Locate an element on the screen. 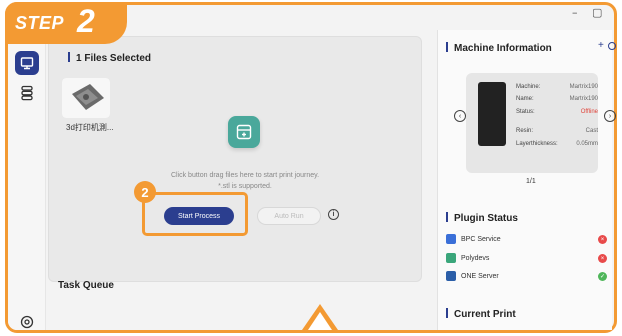 This screenshot has width=622, height=336. next-machine-button: › is located at coordinates (610, 116).